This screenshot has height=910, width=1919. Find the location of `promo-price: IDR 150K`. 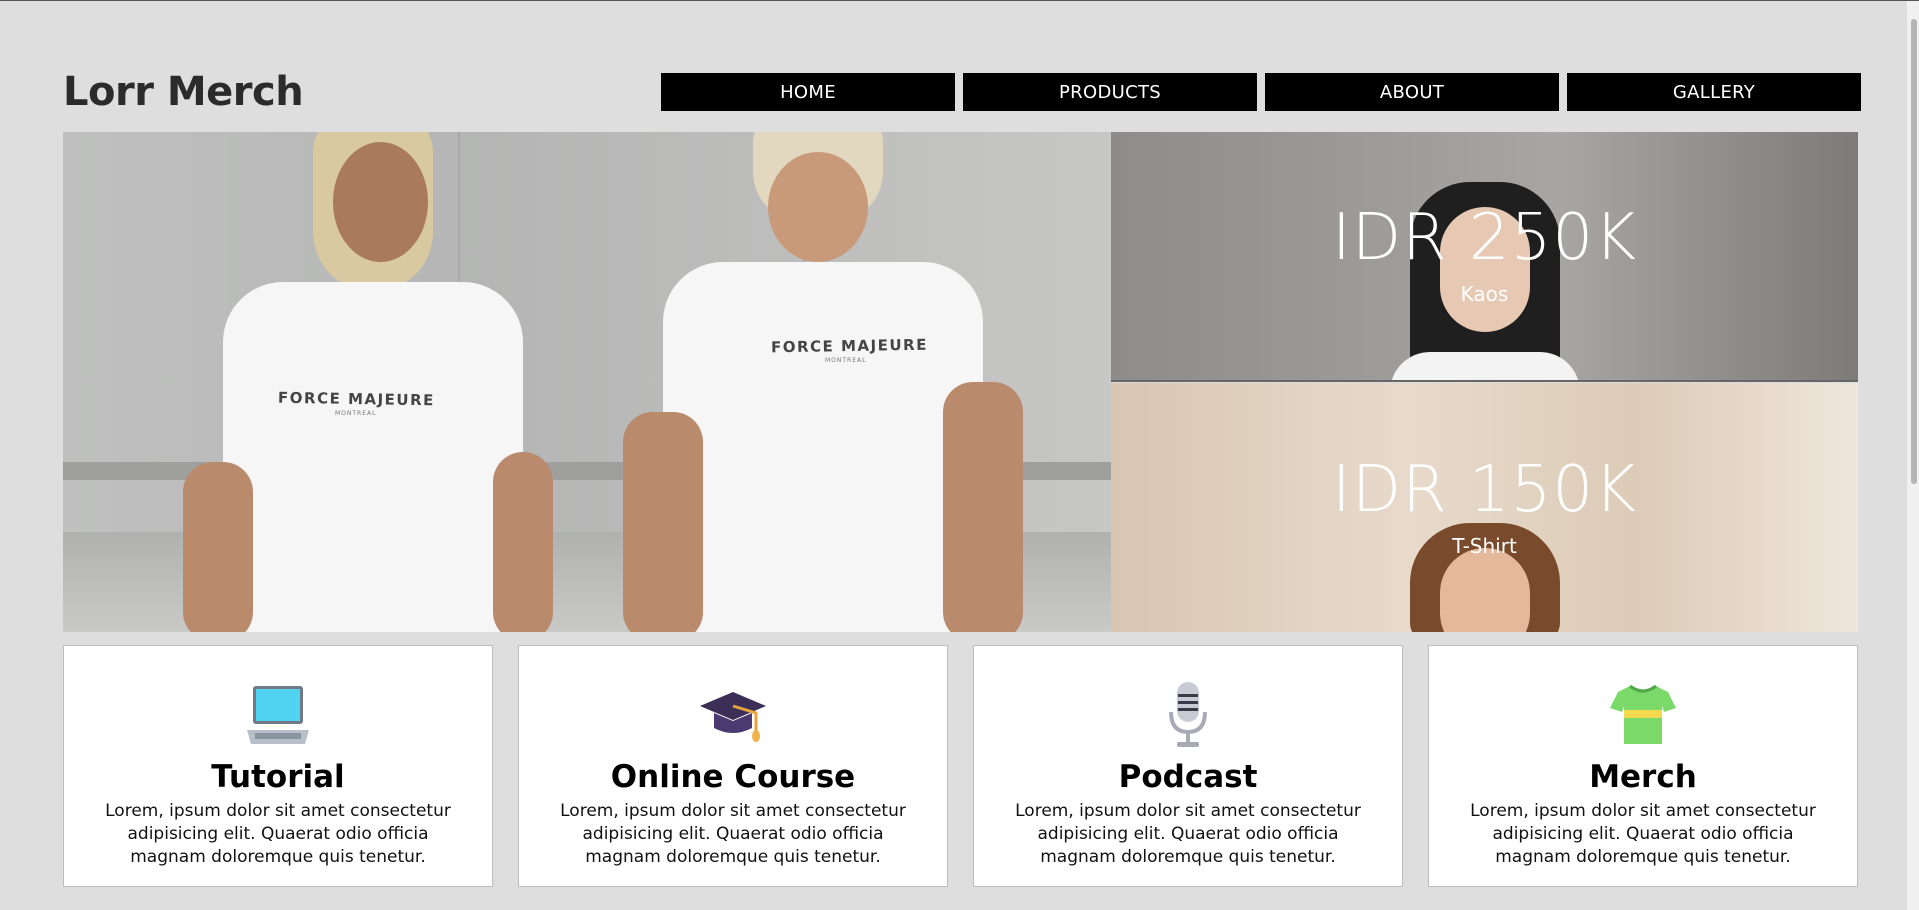

promo-price: IDR 150K is located at coordinates (1484, 489).